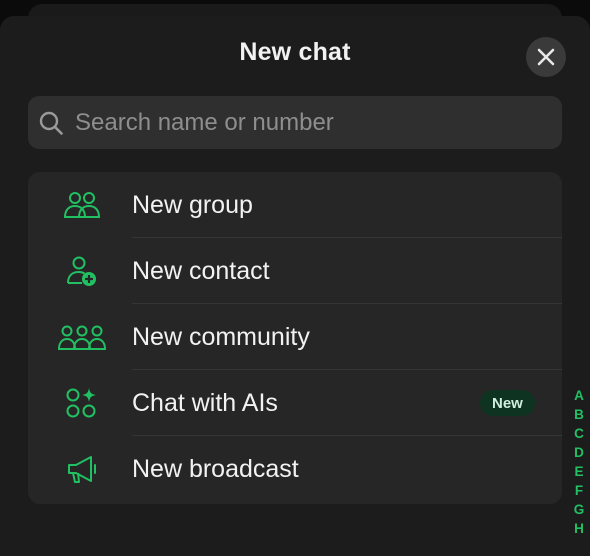 This screenshot has height=556, width=590. Describe the element at coordinates (578, 471) in the screenshot. I see `index-letter: E` at that location.